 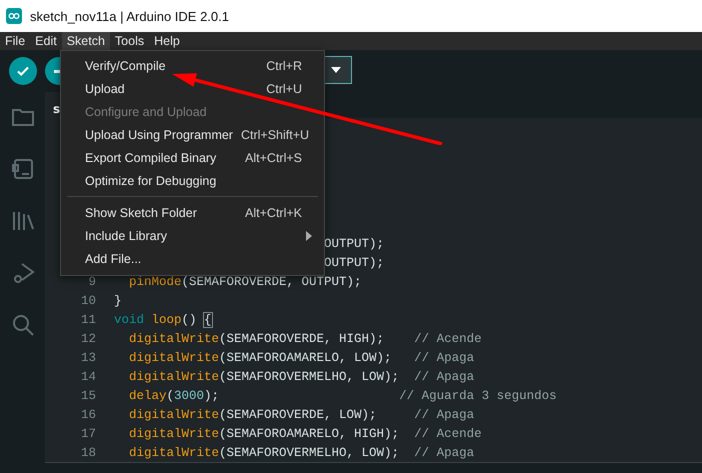 What do you see at coordinates (88, 357) in the screenshot?
I see `line-number: 13` at bounding box center [88, 357].